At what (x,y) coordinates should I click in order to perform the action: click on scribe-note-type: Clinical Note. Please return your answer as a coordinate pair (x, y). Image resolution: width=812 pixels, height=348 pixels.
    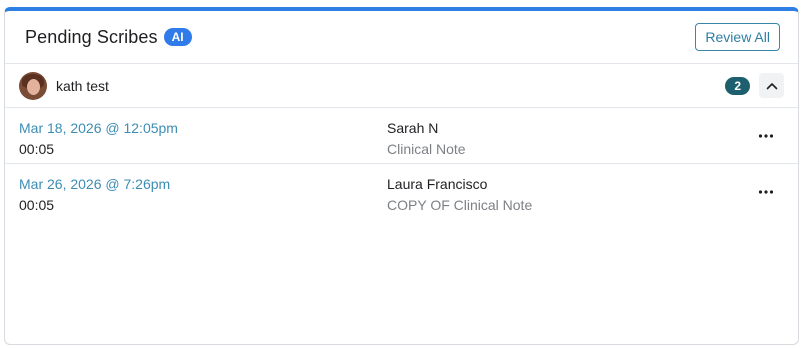
    Looking at the image, I should click on (426, 149).